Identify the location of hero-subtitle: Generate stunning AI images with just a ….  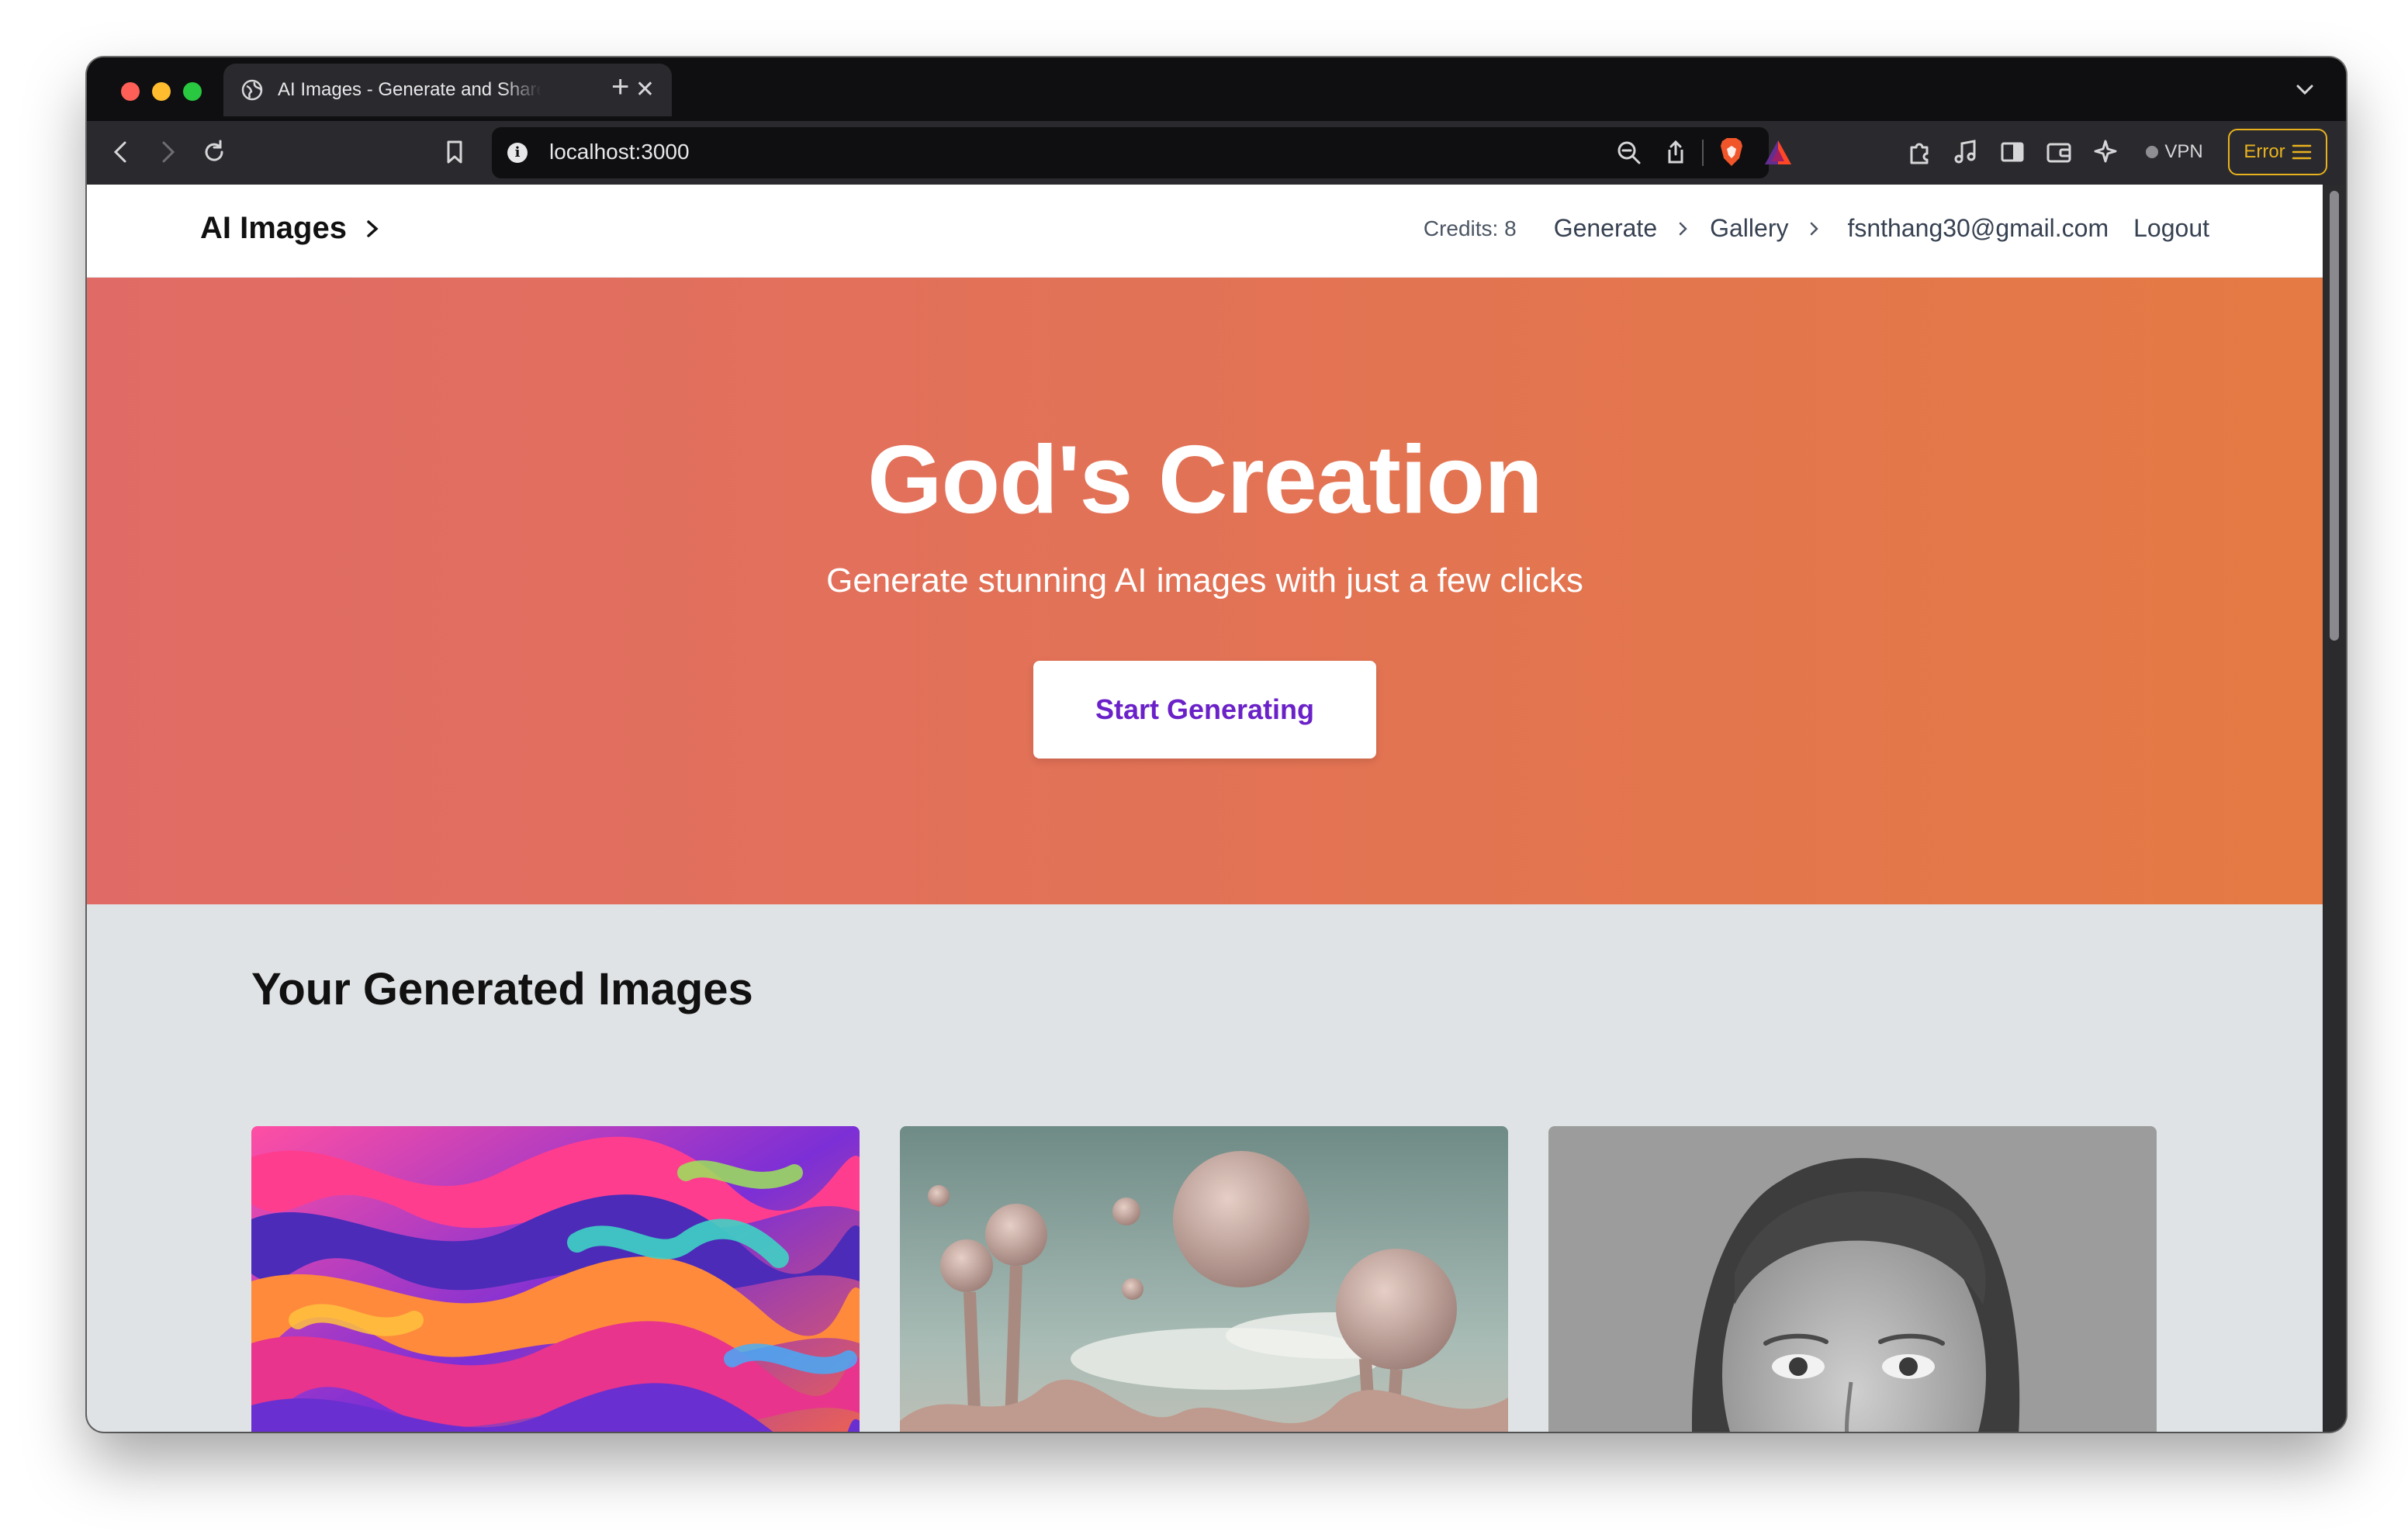
(1204, 581).